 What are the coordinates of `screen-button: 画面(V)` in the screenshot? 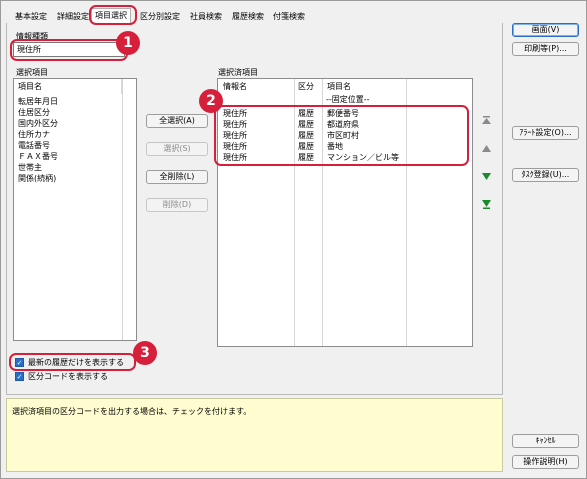 It's located at (545, 30).